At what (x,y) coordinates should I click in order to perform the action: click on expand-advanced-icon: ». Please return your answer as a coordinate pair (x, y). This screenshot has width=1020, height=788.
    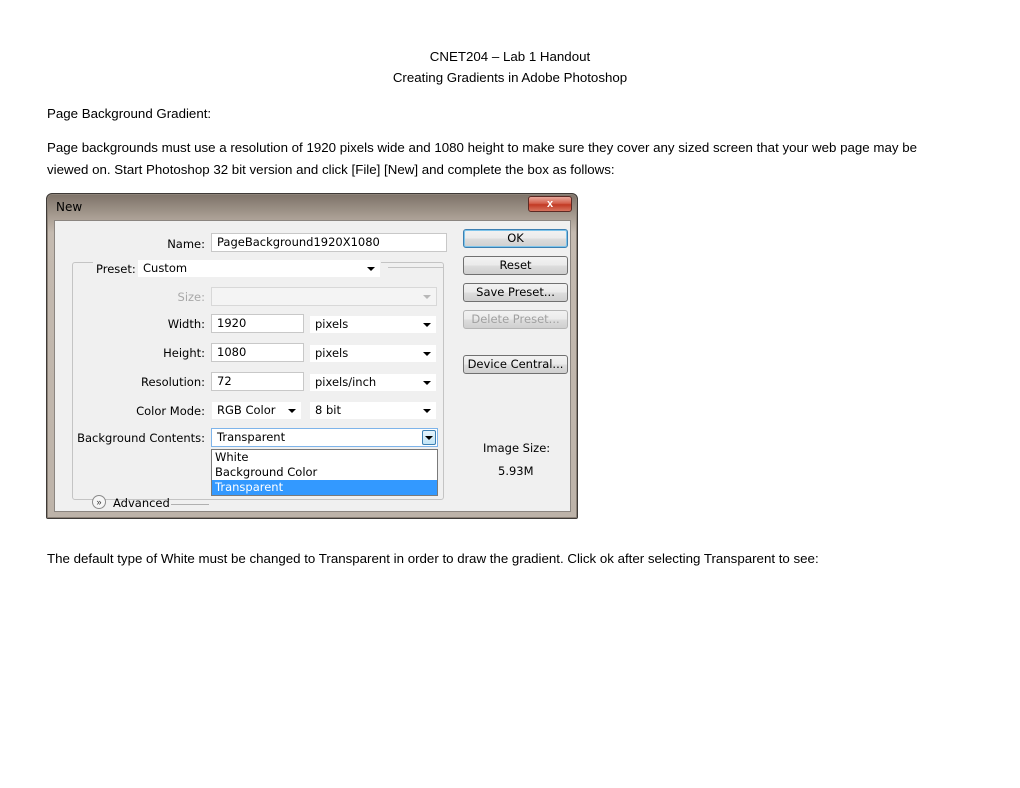
    Looking at the image, I should click on (99, 502).